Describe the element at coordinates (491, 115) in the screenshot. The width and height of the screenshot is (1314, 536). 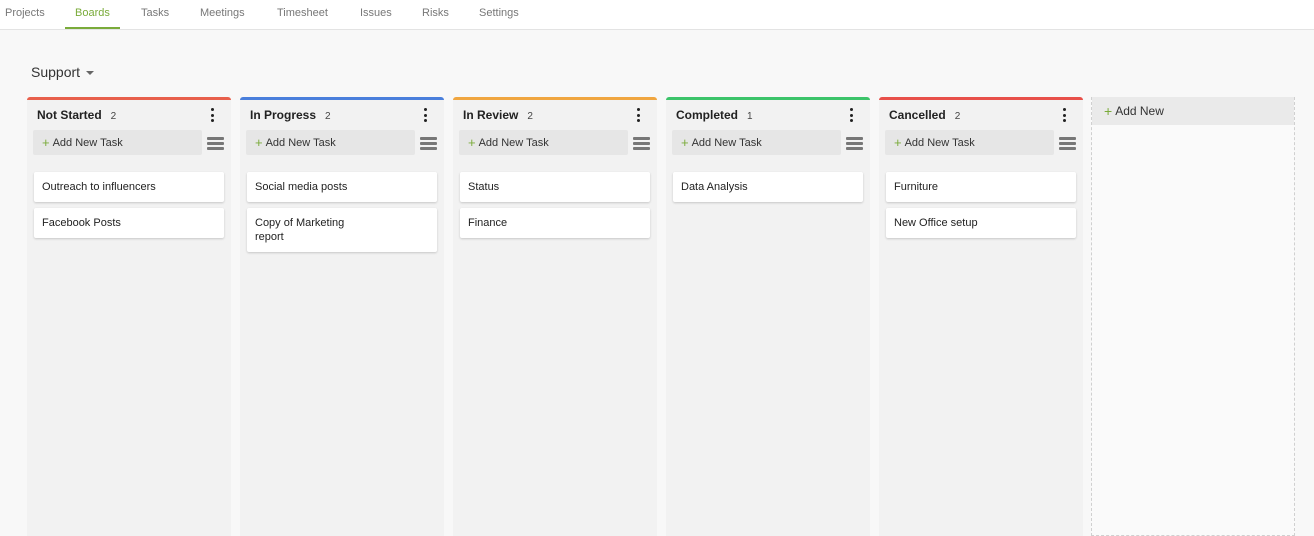
I see `column-title: In Review` at that location.